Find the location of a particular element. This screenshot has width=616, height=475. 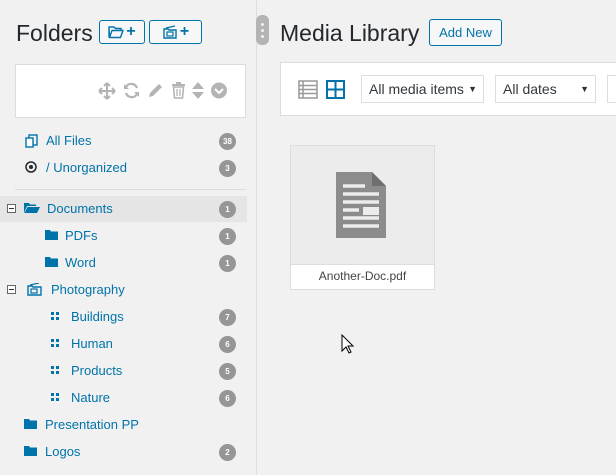

gallery-item-products: Products 5 is located at coordinates (123, 371).